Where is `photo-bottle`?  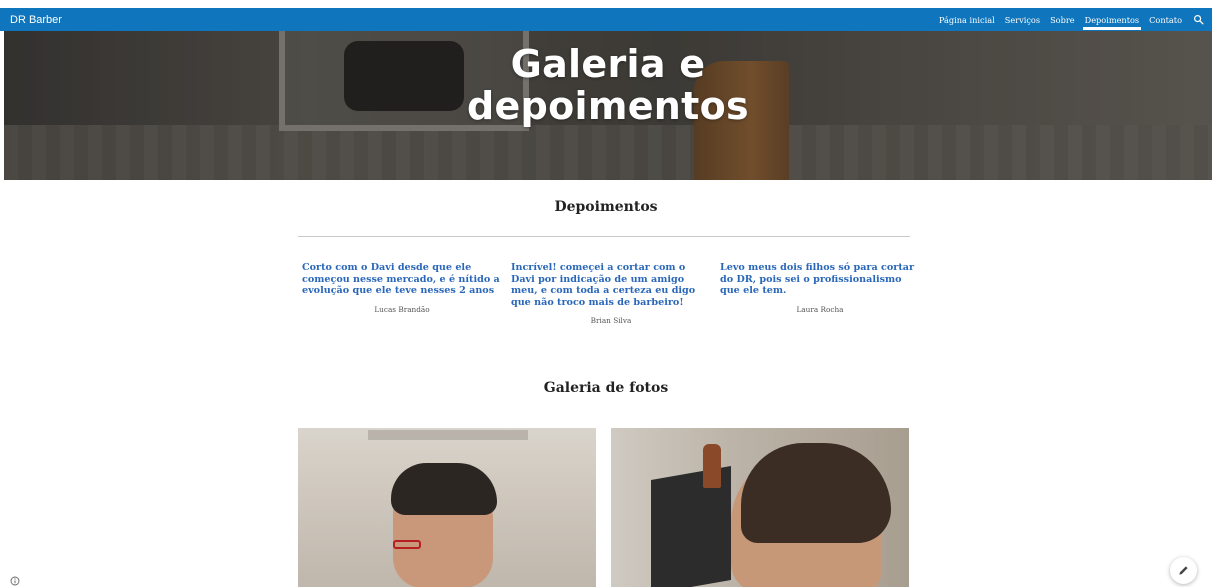 photo-bottle is located at coordinates (712, 466).